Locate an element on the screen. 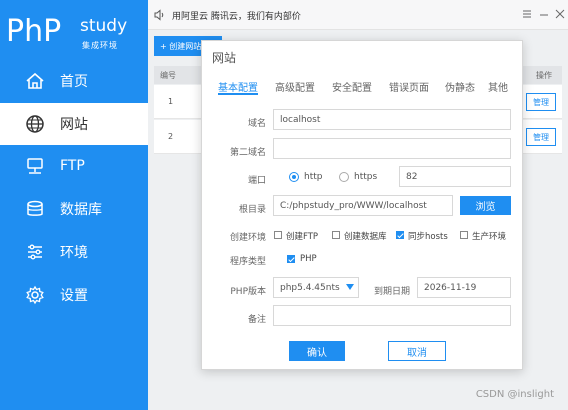  watermark: CSDN @inslight is located at coordinates (514, 394).